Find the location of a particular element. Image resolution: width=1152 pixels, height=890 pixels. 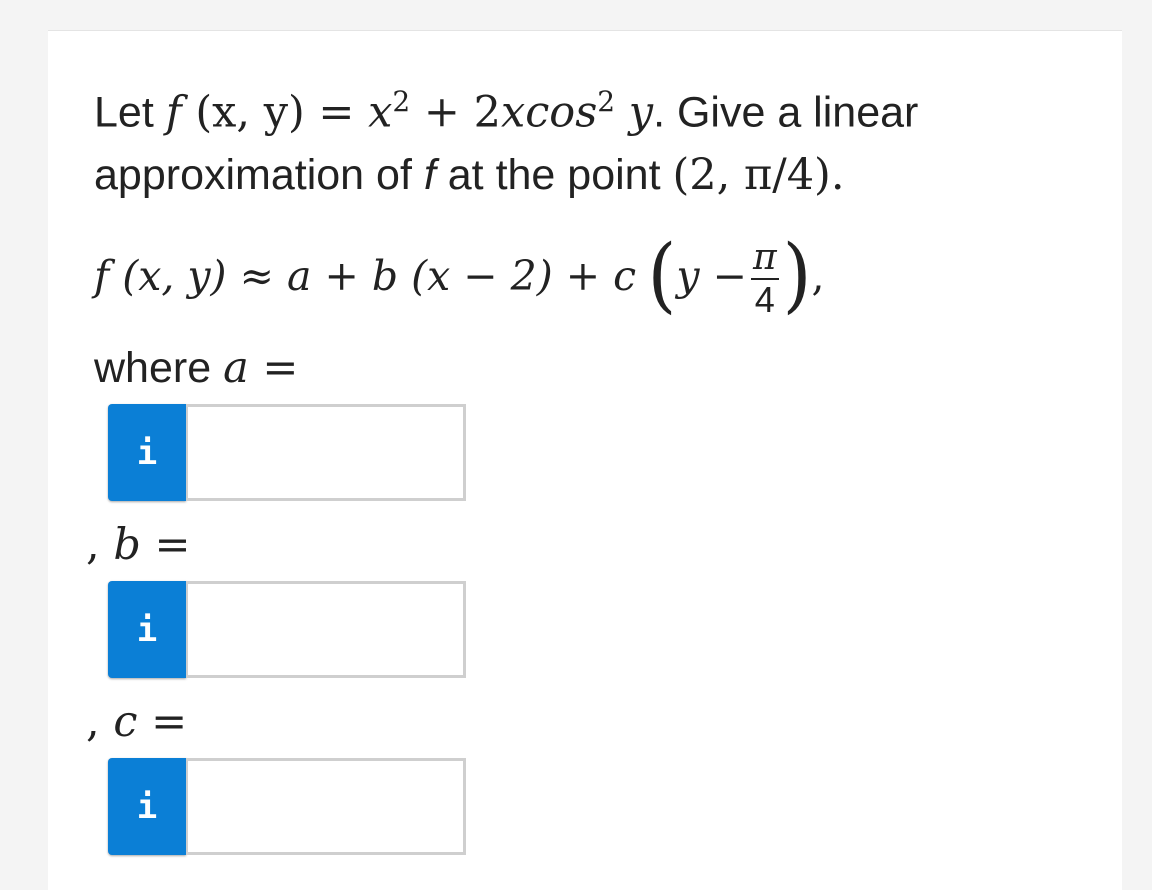

info-icon-a: i is located at coordinates (147, 452).